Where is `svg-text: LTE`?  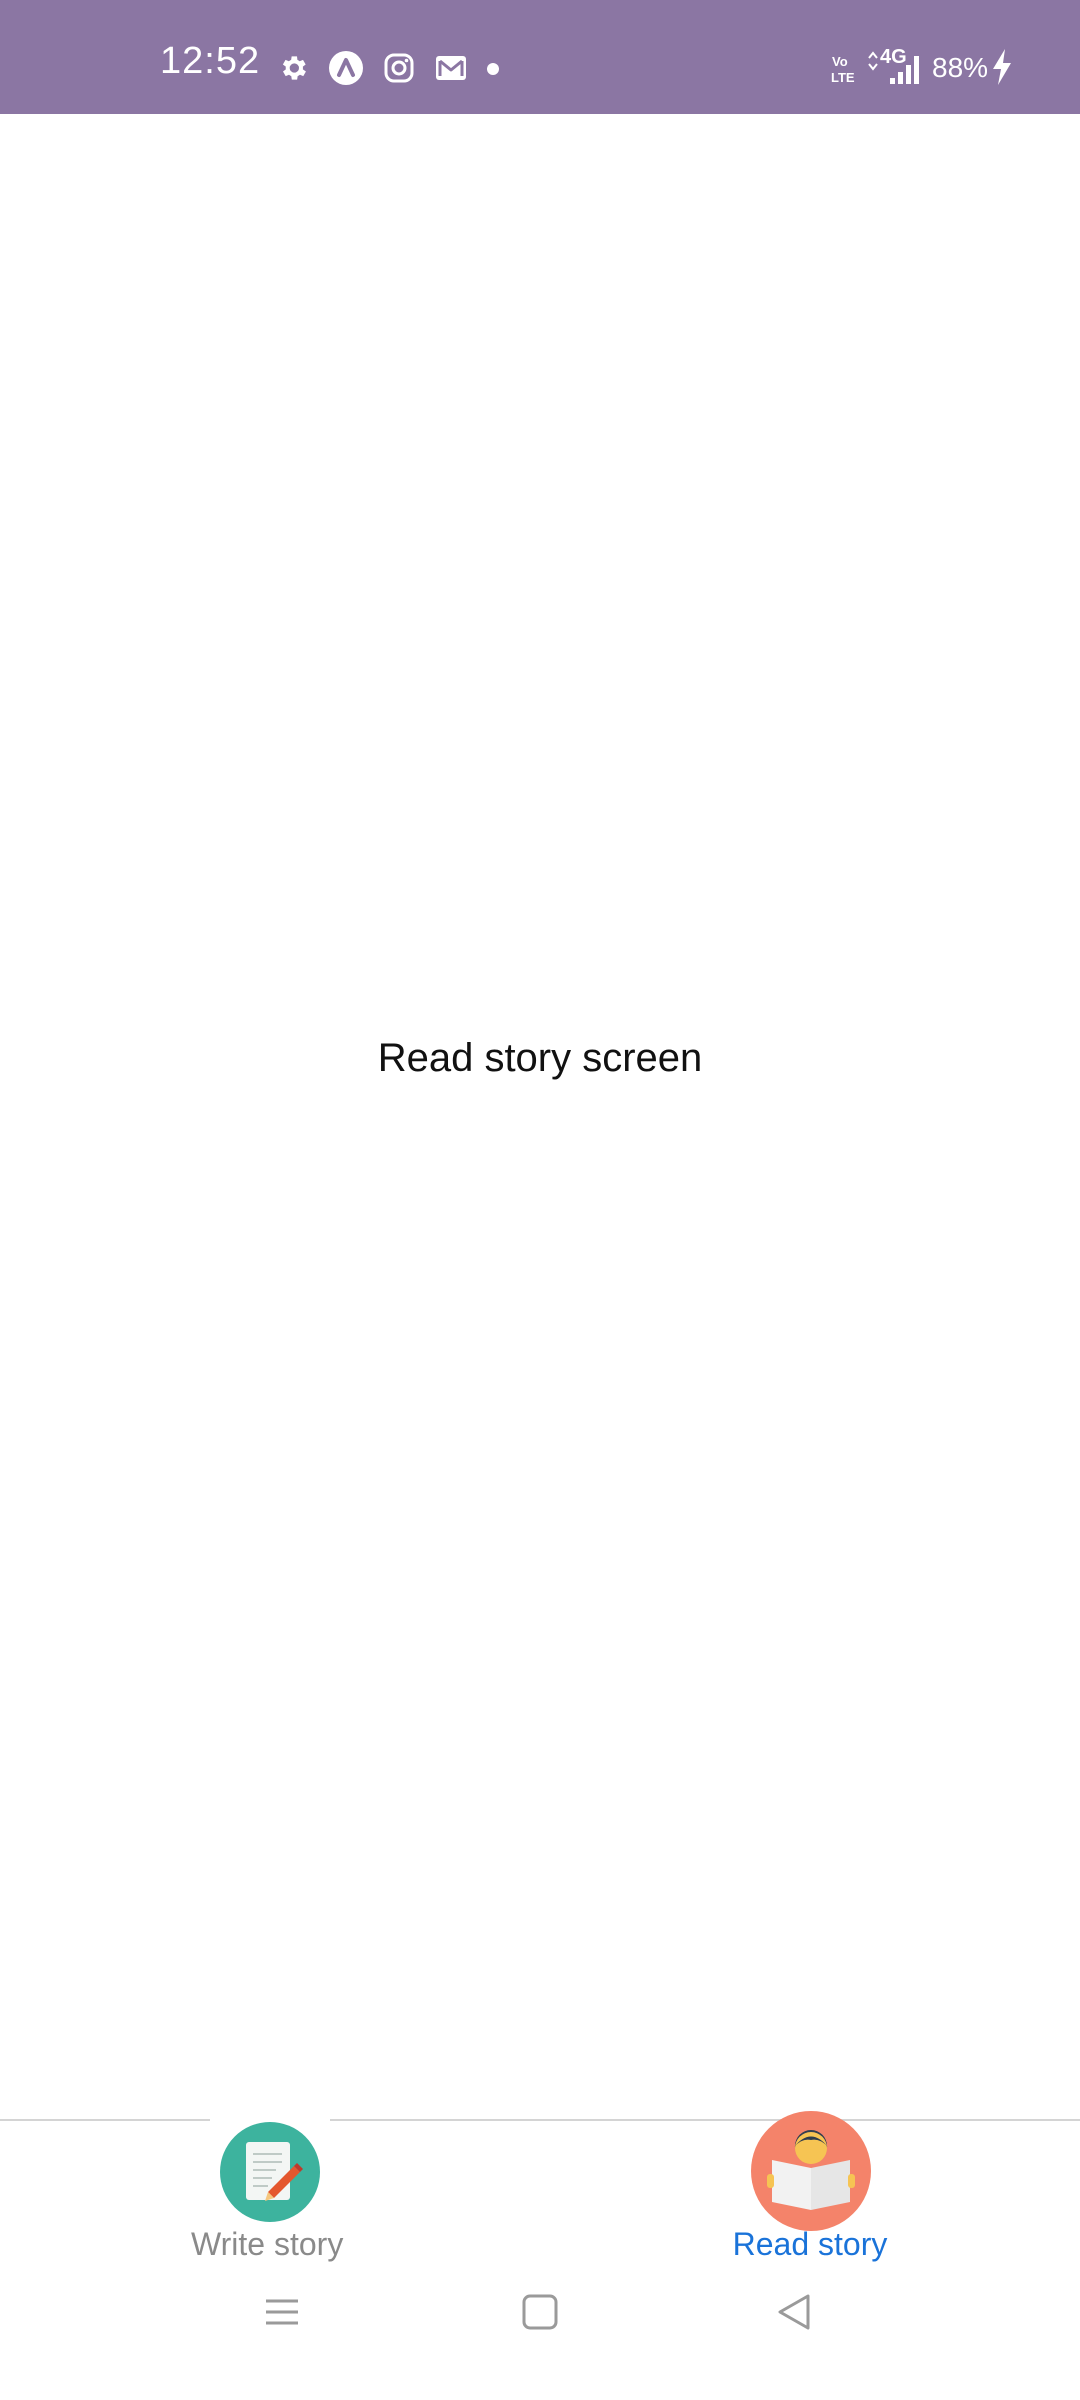 svg-text: LTE is located at coordinates (843, 77).